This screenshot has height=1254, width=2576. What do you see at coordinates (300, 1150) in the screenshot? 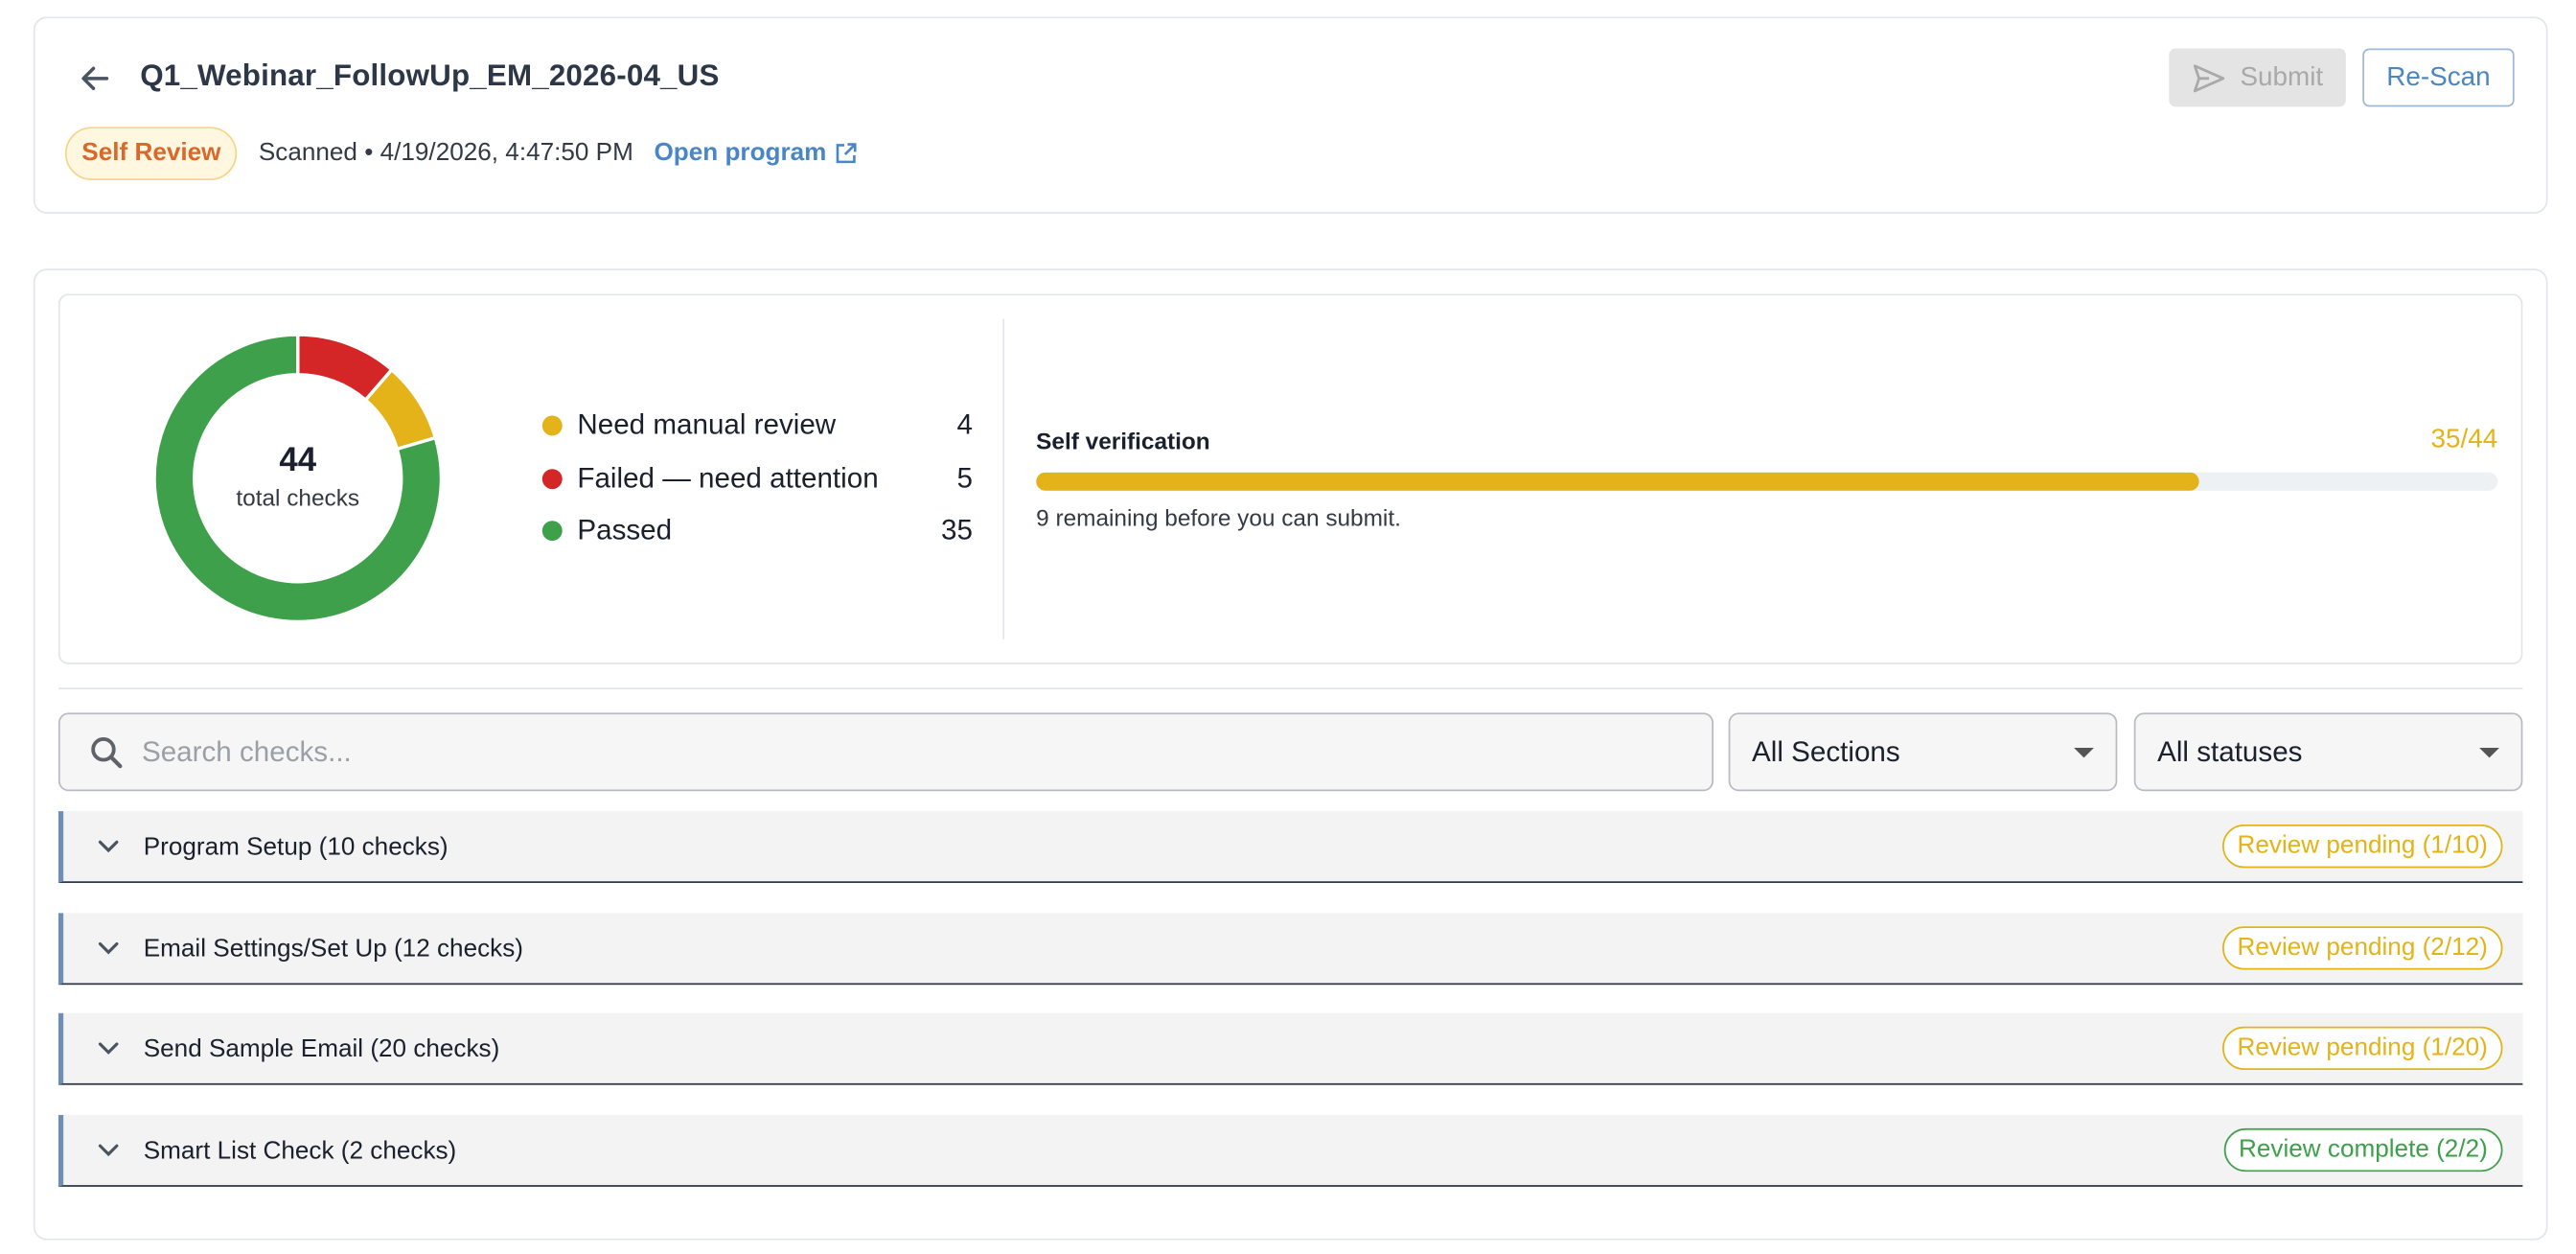
I see `section-label: Smart List Check (2 checks)` at bounding box center [300, 1150].